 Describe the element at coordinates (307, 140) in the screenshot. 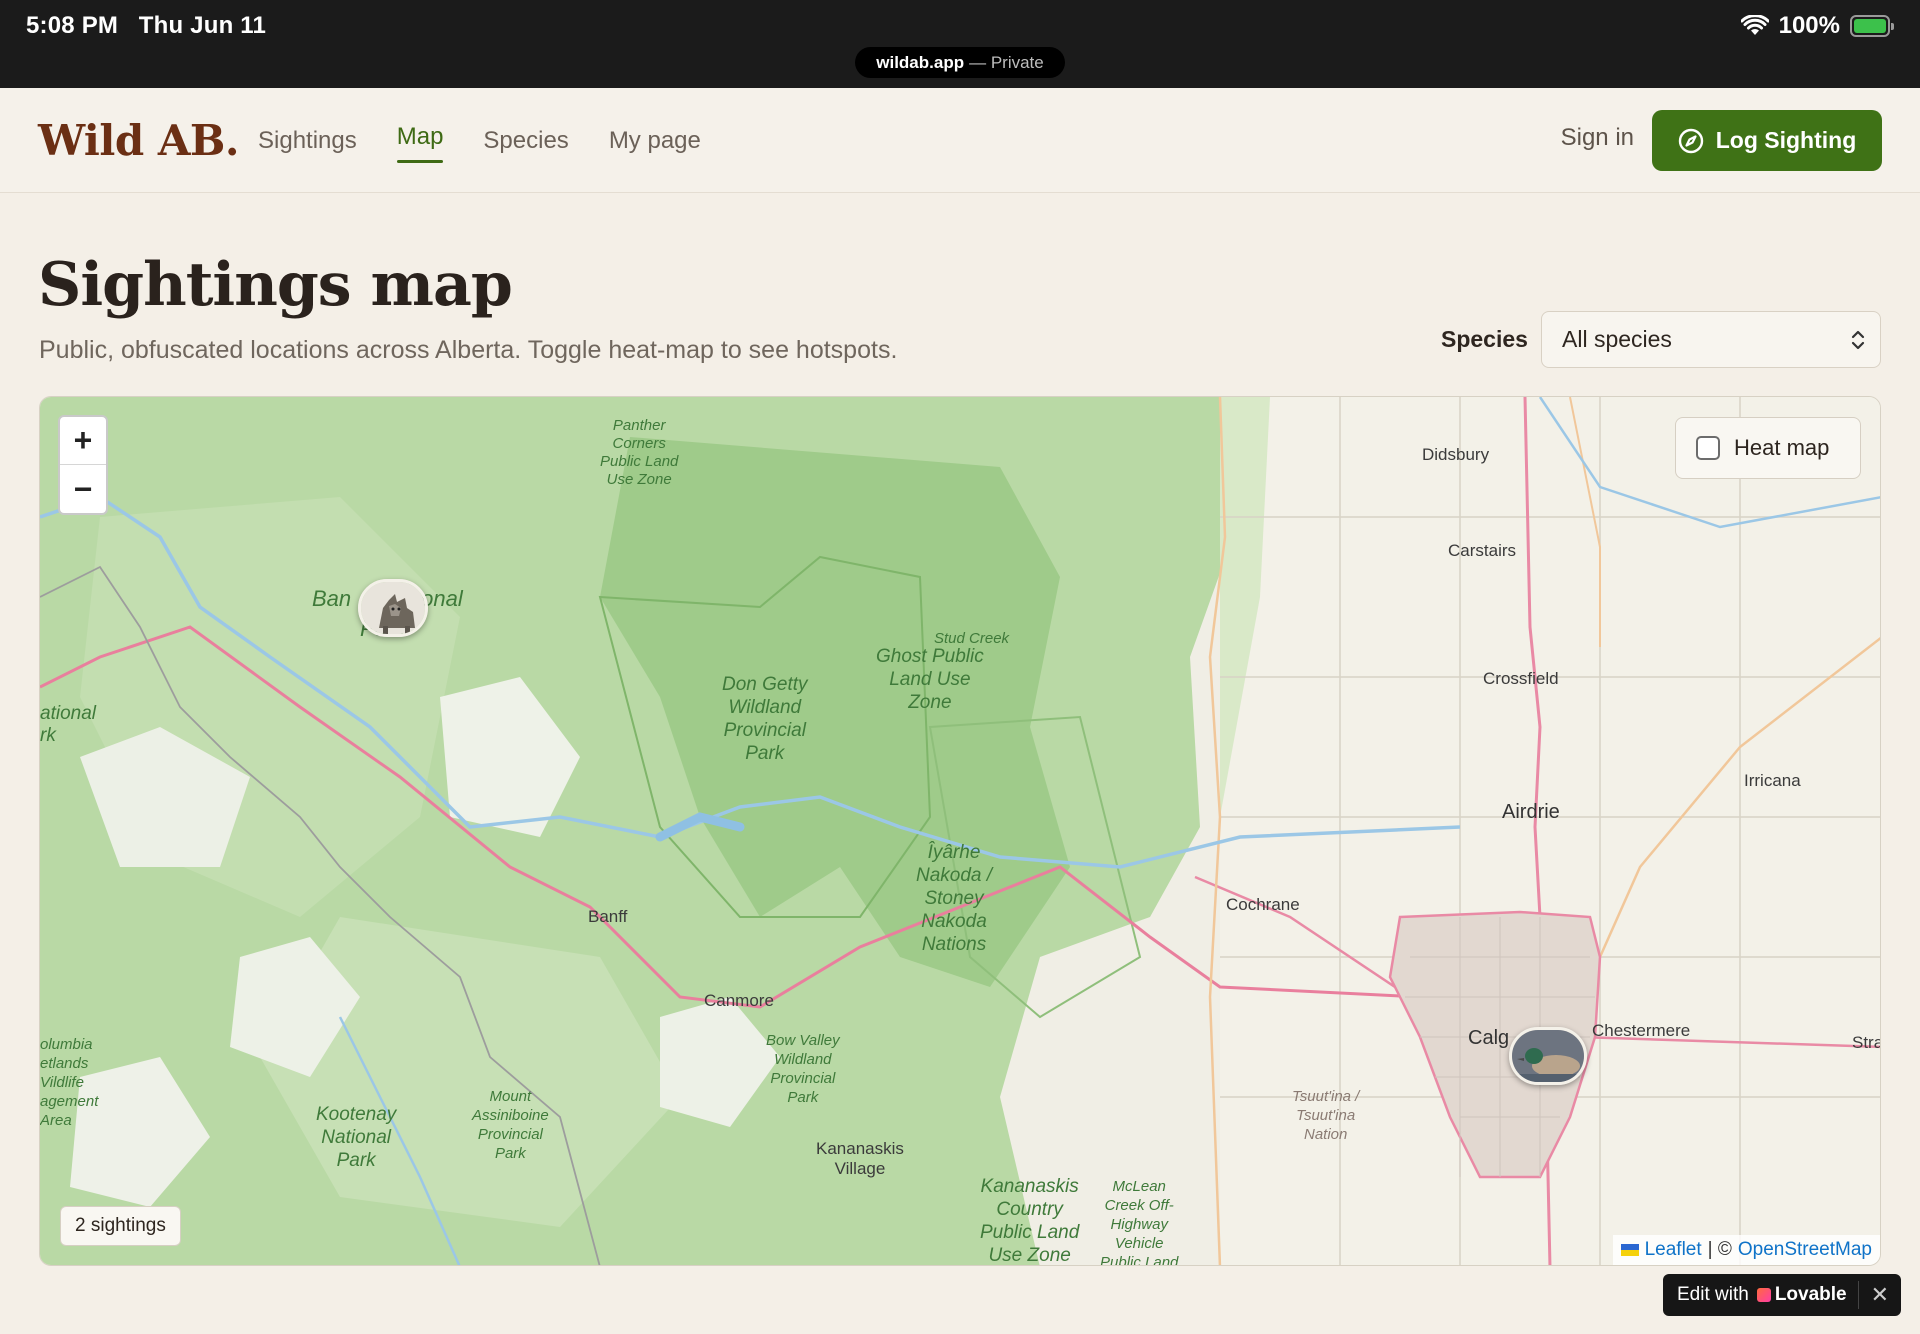

I see `nav-sightings: Sightings` at that location.